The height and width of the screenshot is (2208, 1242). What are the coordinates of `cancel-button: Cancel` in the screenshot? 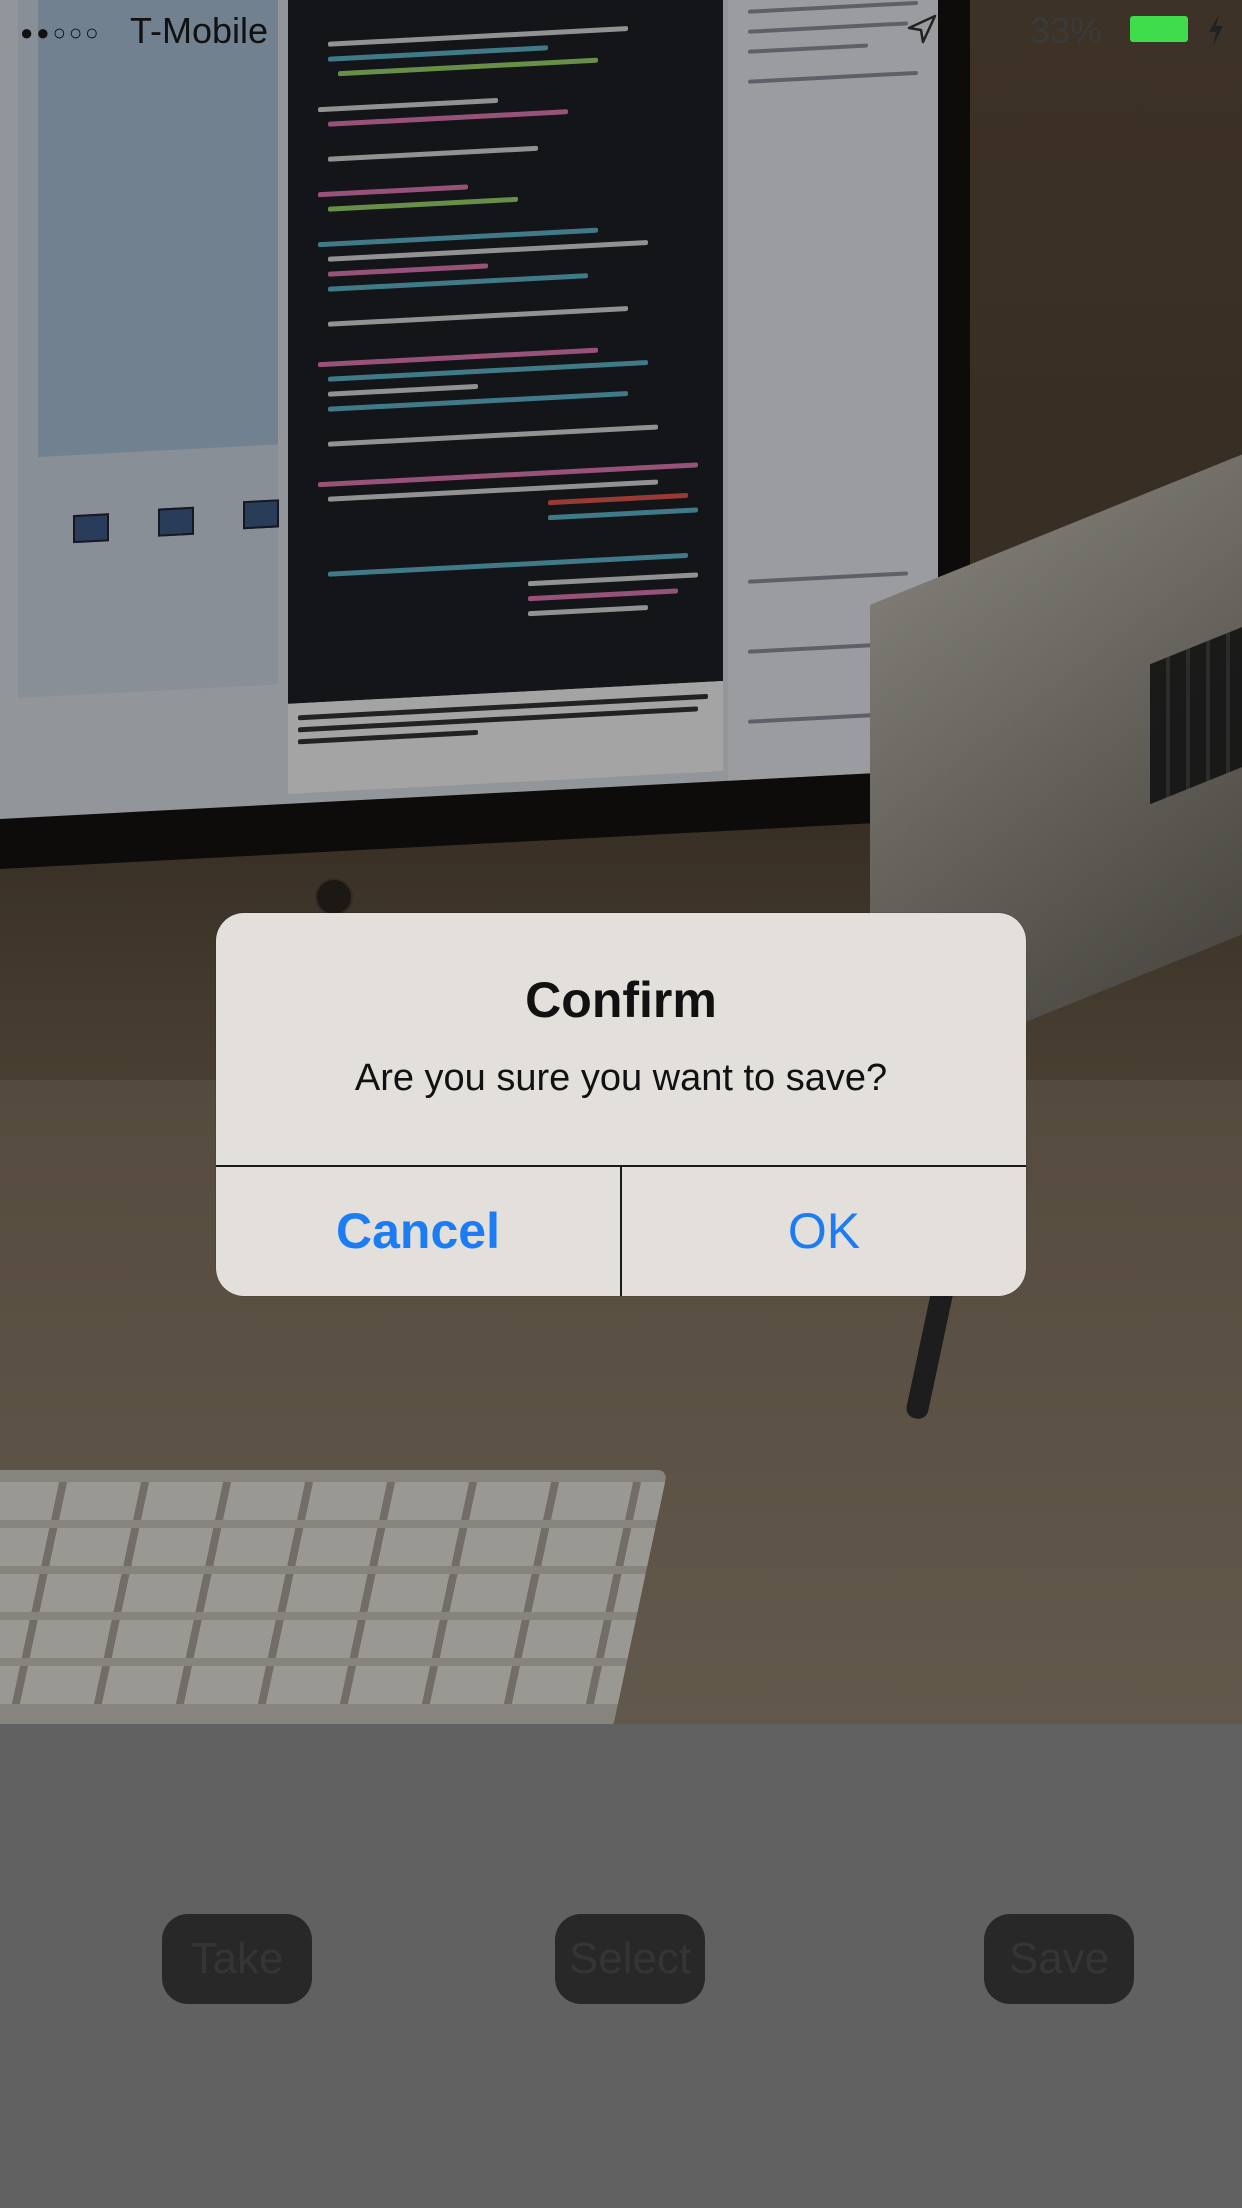 It's located at (418, 1231).